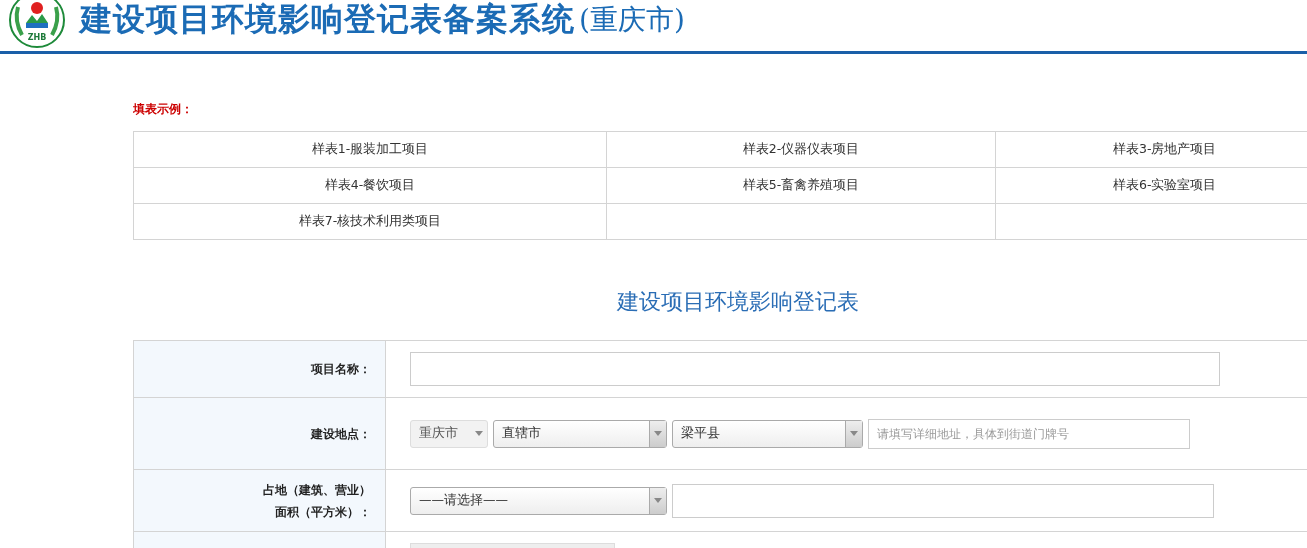 Image resolution: width=1307 pixels, height=548 pixels. What do you see at coordinates (317, 490) in the screenshot?
I see `field-label: 占地（建筑、营业）` at bounding box center [317, 490].